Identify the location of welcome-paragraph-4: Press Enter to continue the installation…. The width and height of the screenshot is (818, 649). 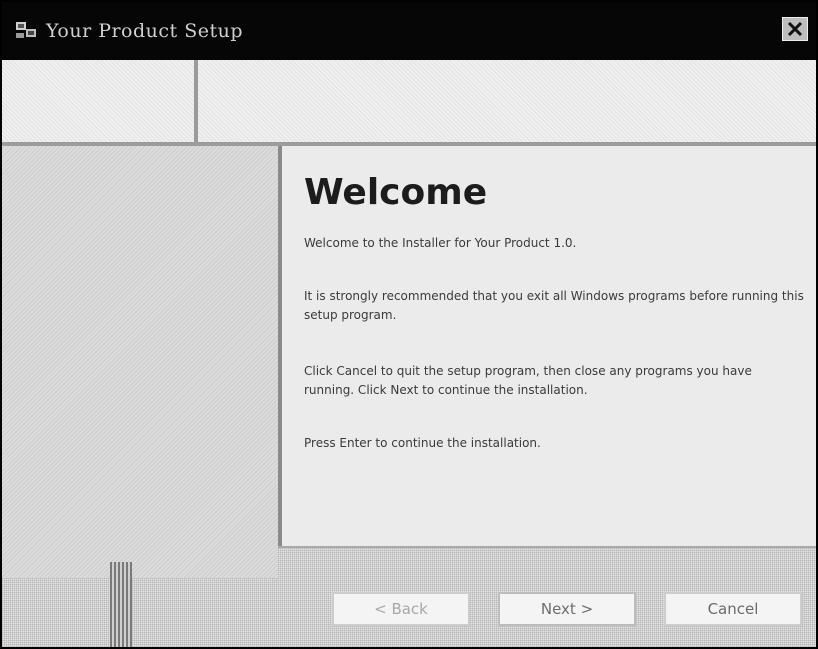
(422, 443).